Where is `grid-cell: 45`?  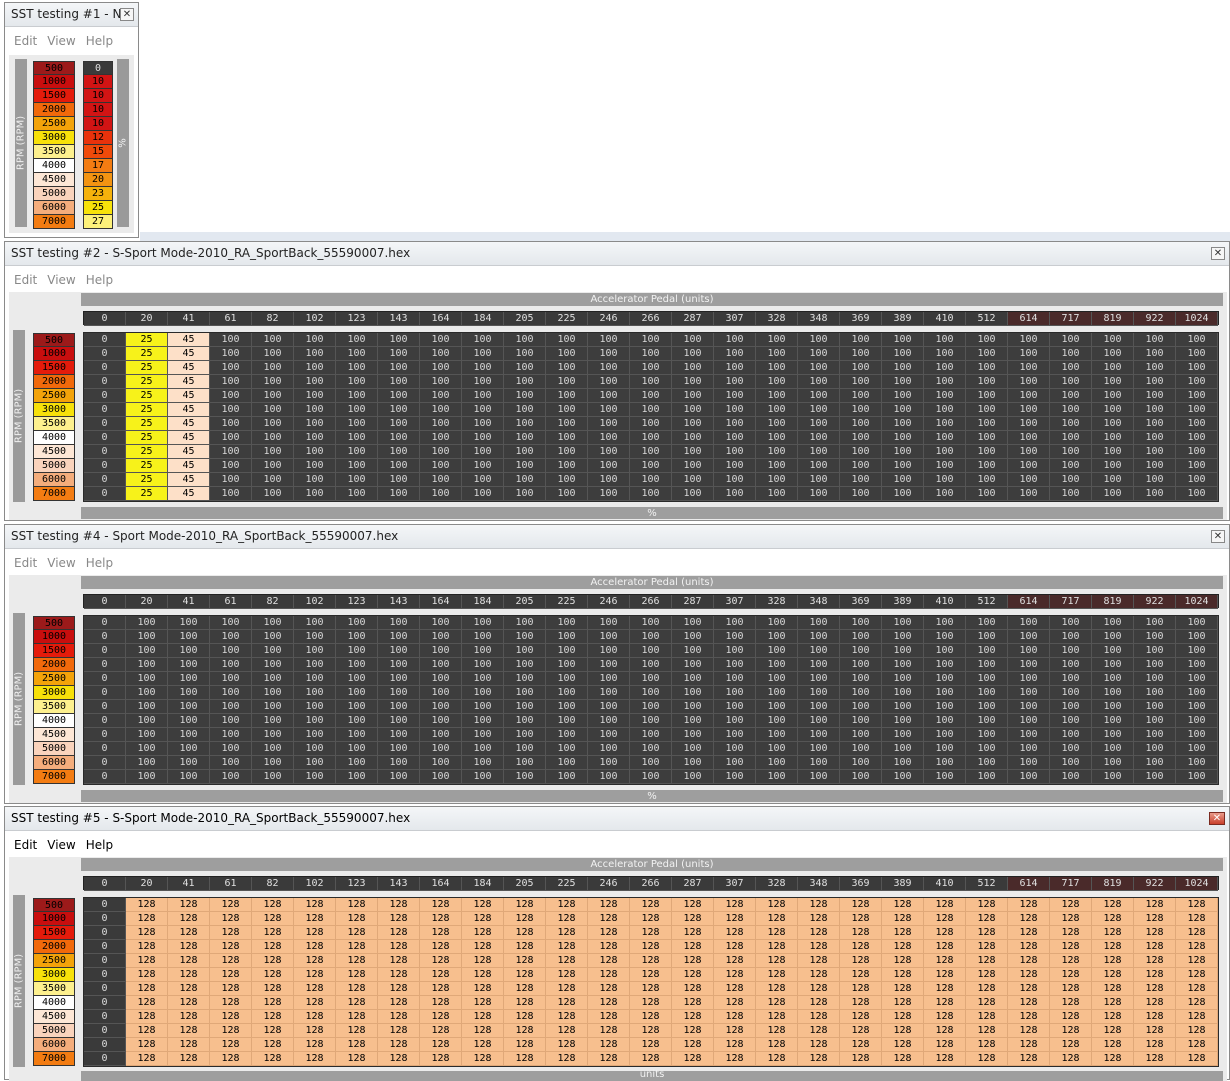
grid-cell: 45 is located at coordinates (189, 466).